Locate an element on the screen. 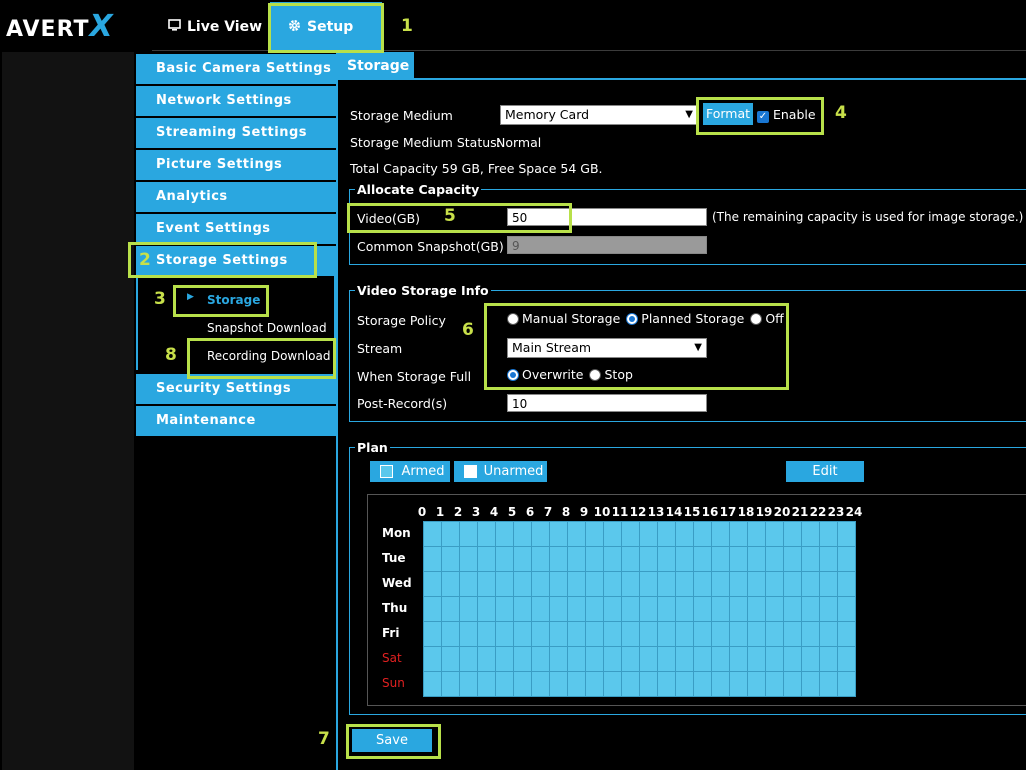 Image resolution: width=1026 pixels, height=770 pixels. sidebar-item-event-settings: Event Settings is located at coordinates (236, 229).